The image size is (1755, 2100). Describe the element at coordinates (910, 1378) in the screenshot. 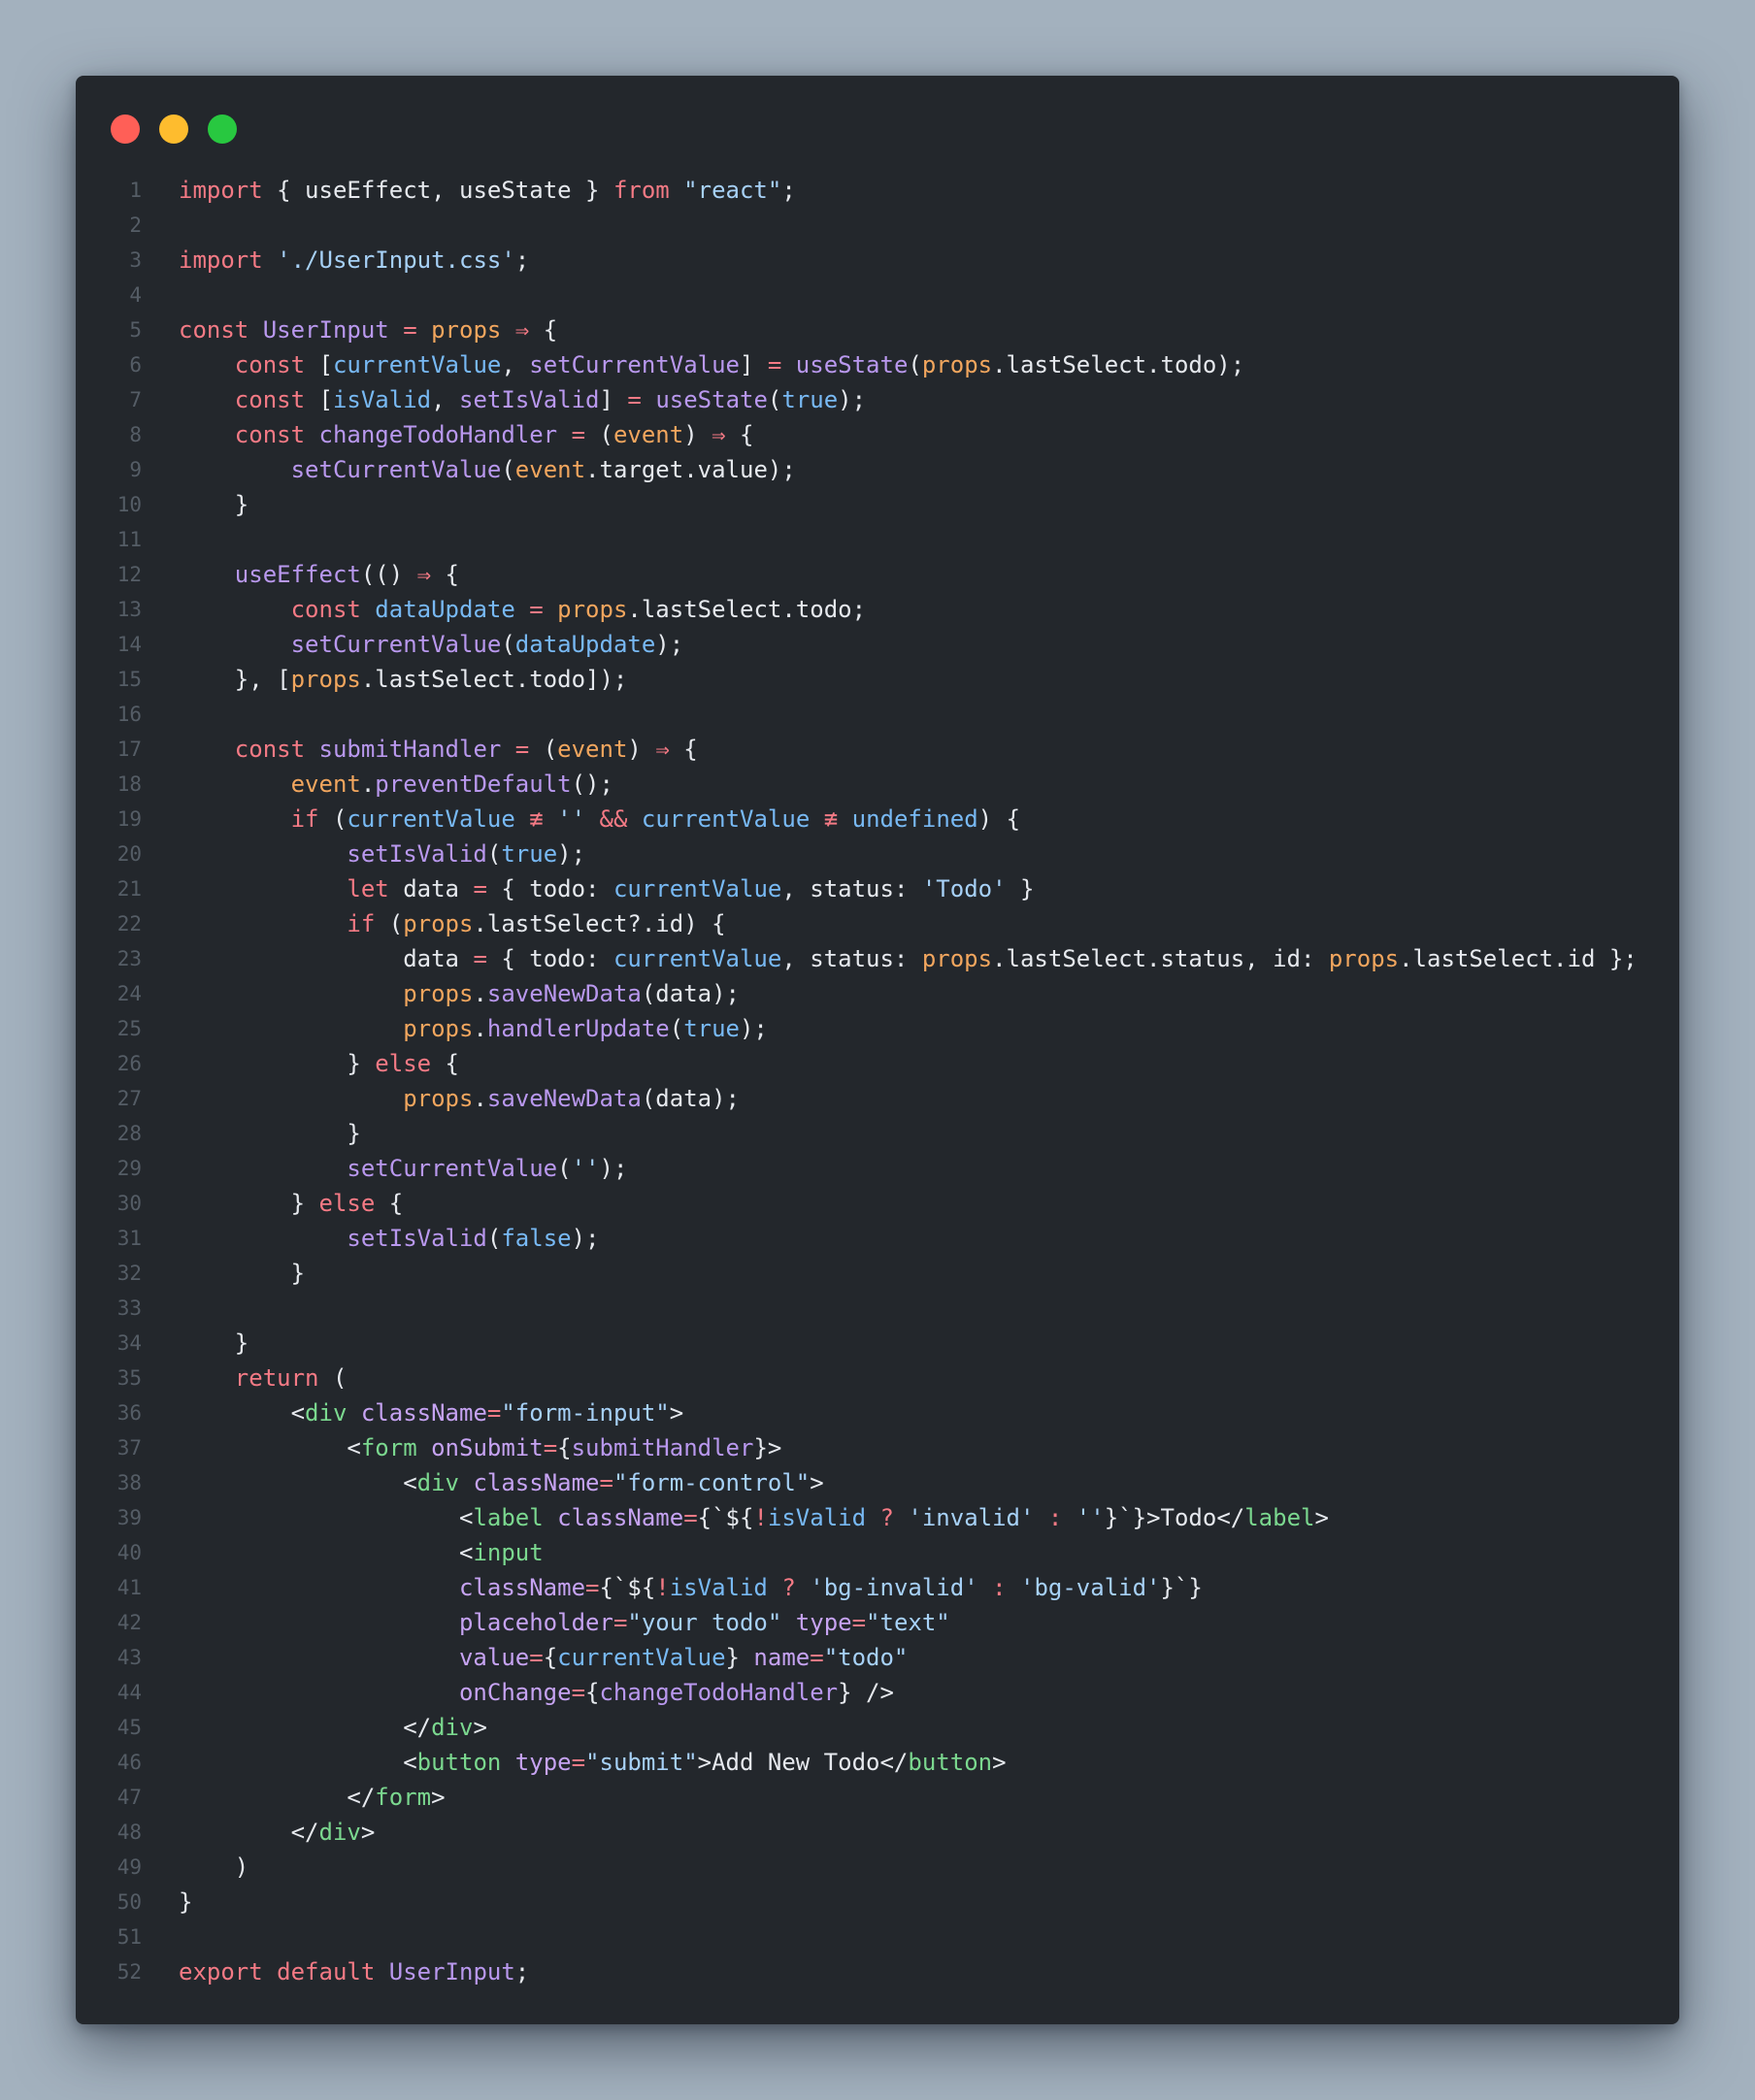

I see `code-text: return (` at that location.